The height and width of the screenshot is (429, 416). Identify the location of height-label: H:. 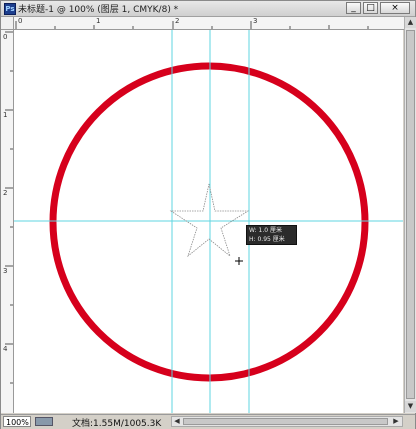
(252, 239).